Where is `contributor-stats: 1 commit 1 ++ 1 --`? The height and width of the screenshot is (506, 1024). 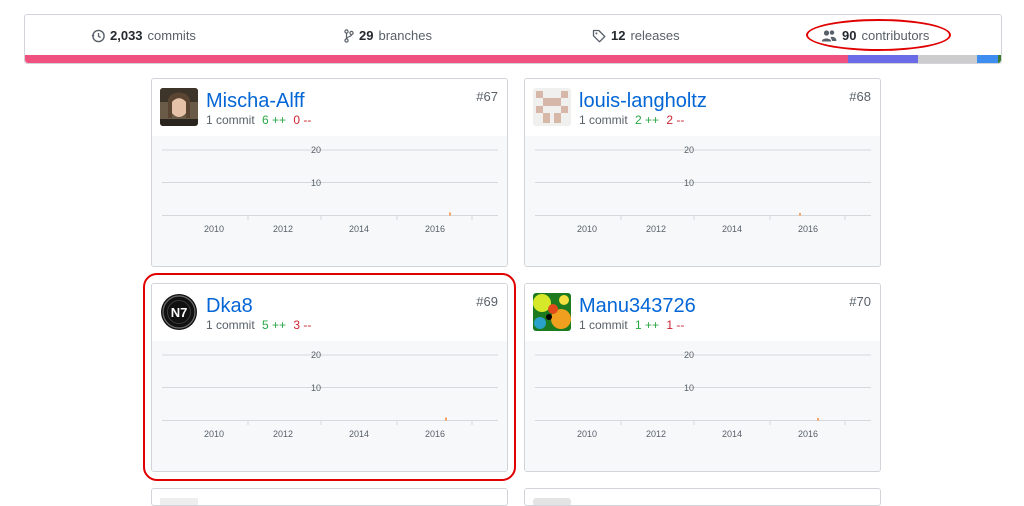
contributor-stats: 1 commit 1 ++ 1 -- is located at coordinates (631, 325).